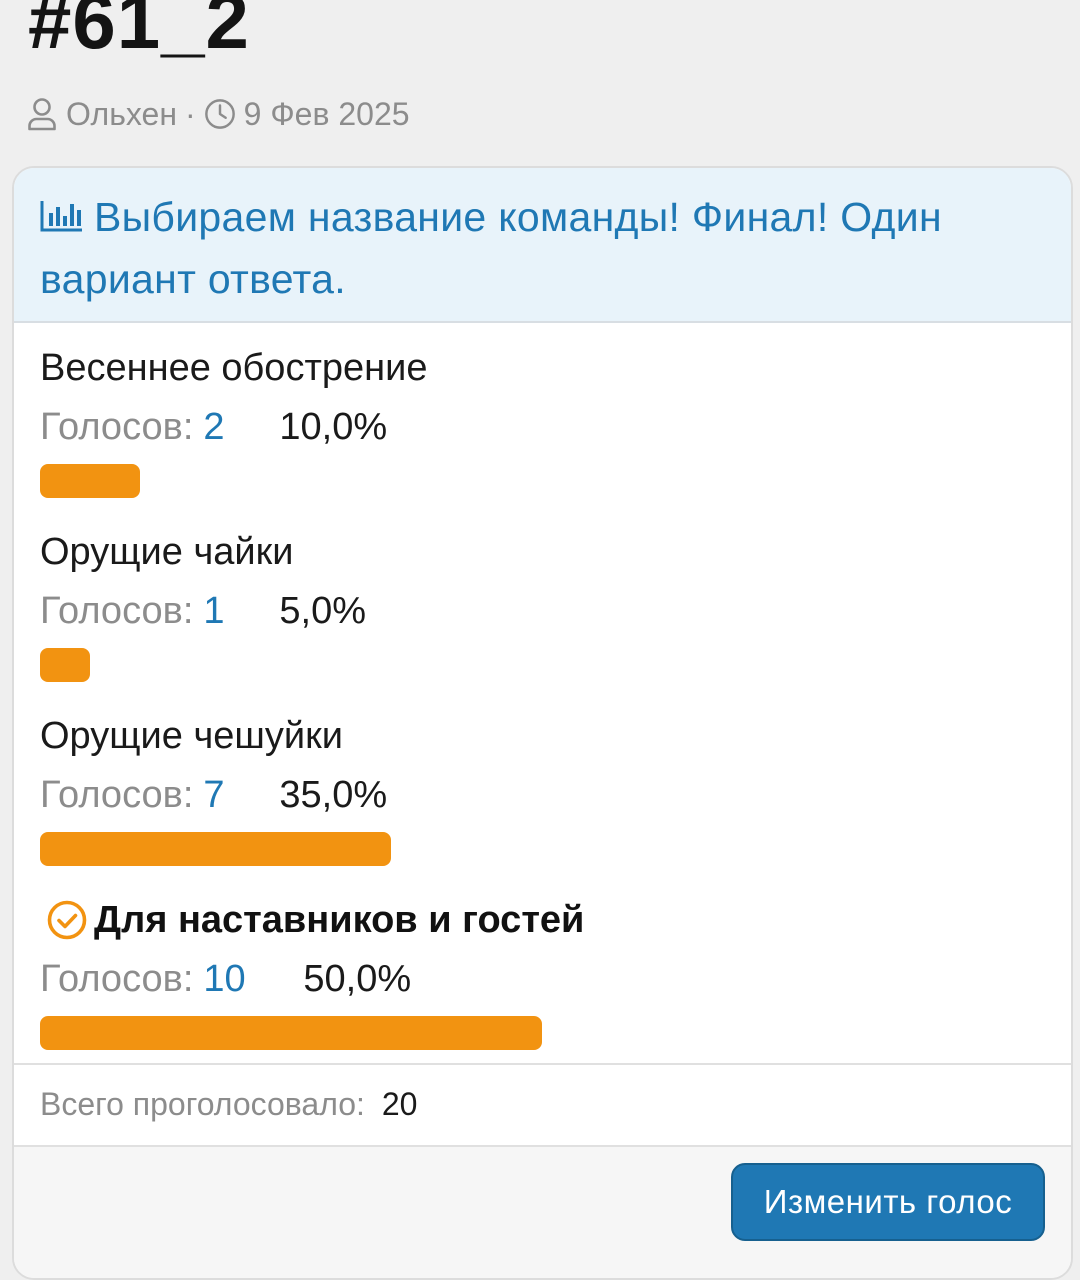 This screenshot has height=1280, width=1080. I want to click on poll-option: Орущие чайки Голосов: 1 5,0%, so click(545, 605).